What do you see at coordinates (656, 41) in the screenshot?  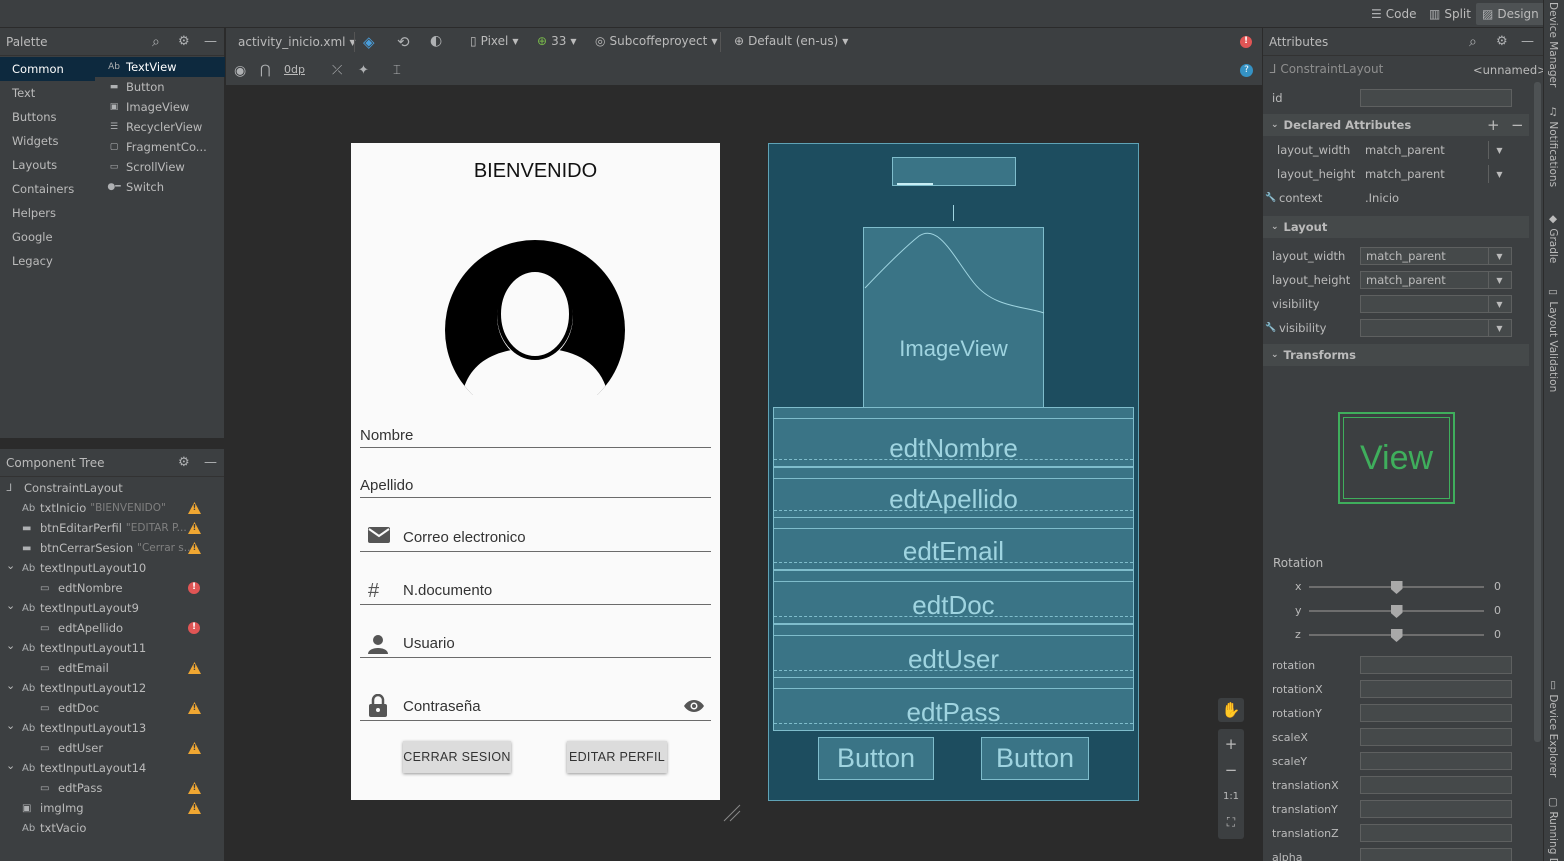 I see `theme-selector: ◎ Subcoffeproyect ▼` at bounding box center [656, 41].